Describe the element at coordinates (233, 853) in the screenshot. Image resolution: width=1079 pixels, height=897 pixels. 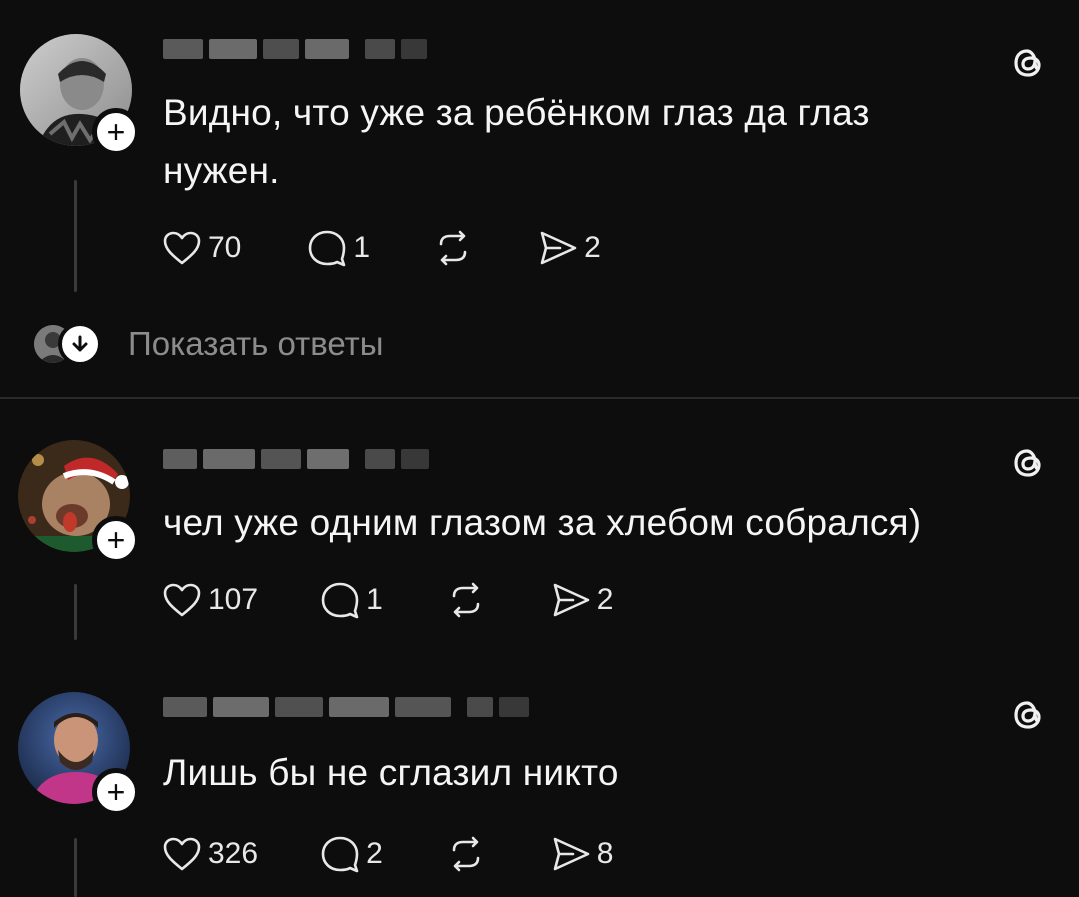
I see `like-count: 326` at that location.